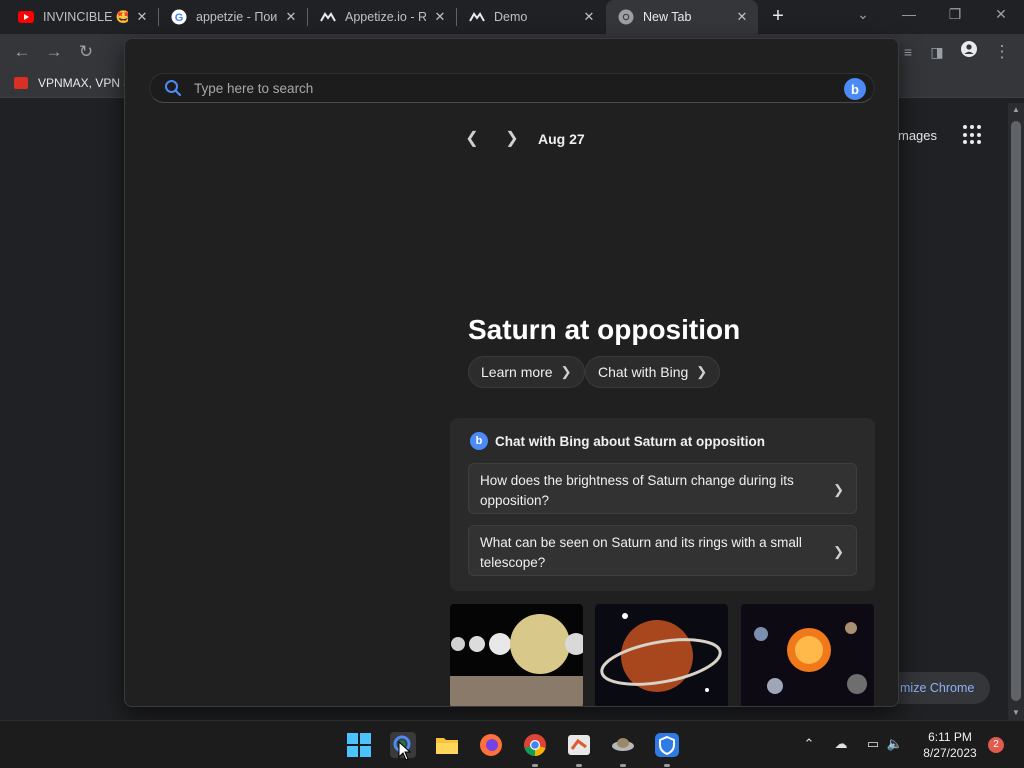 This screenshot has height=768, width=1024. I want to click on tab-title: Appetize.io - Ru, so click(385, 17).